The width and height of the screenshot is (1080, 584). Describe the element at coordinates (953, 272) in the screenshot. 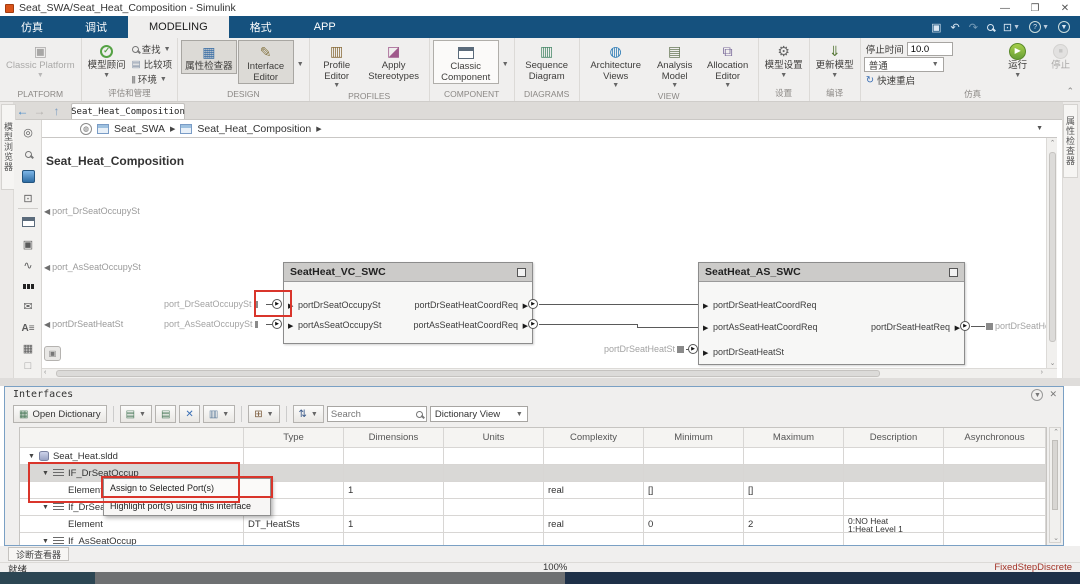

I see `block-badge-icon` at that location.